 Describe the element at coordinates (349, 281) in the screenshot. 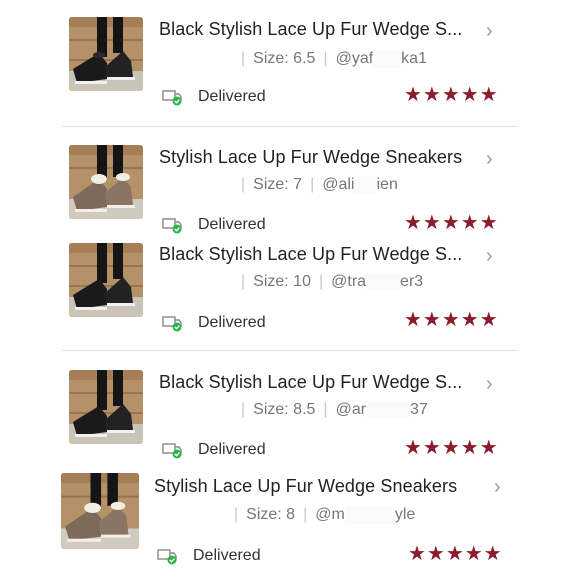

I see `username: @tra` at that location.